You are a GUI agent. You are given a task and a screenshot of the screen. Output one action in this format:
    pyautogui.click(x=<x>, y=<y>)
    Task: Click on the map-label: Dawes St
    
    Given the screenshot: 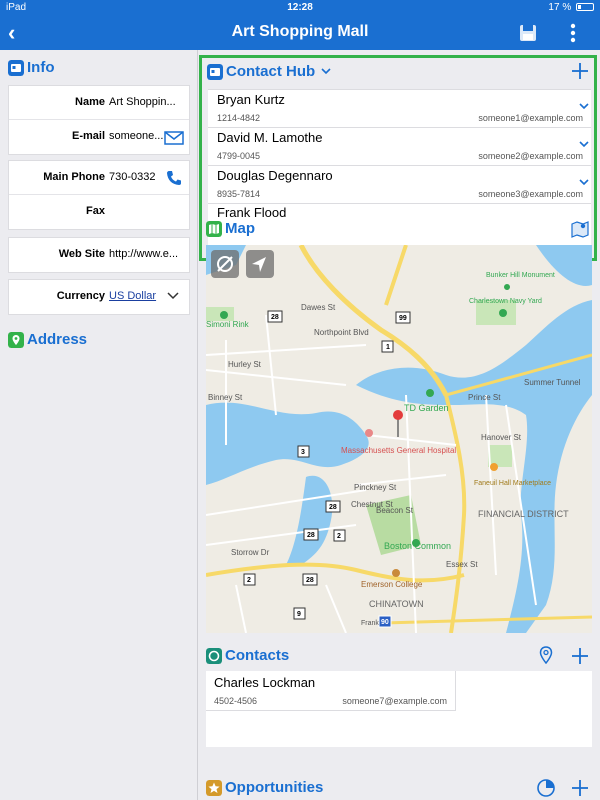 What is the action you would take?
    pyautogui.click(x=318, y=307)
    